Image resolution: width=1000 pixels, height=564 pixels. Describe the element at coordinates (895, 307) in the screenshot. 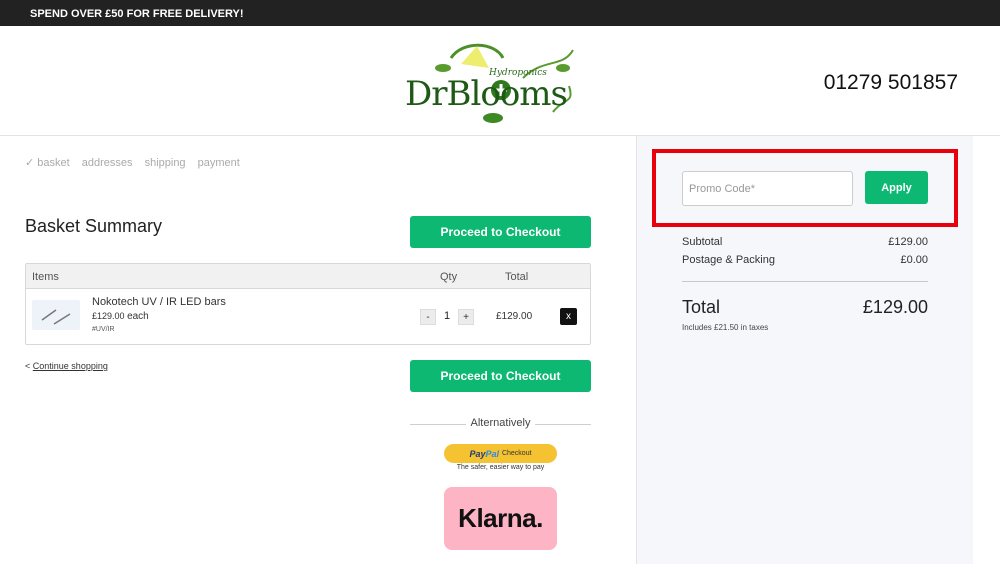

I see `total-value: £129.00` at that location.